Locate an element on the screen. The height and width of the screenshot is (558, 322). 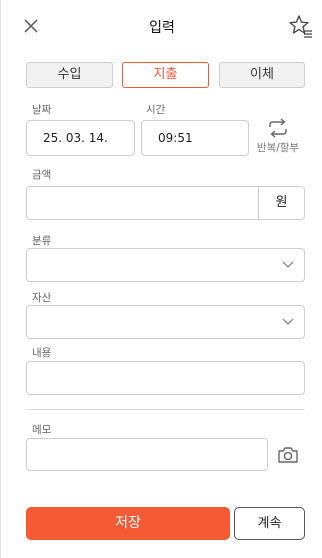
header: 입력 is located at coordinates (161, 28).